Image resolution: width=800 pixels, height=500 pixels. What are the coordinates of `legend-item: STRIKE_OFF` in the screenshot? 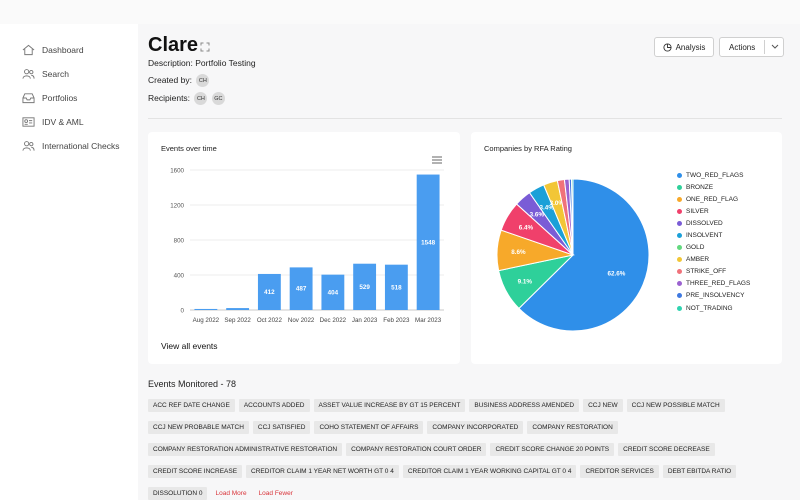 It's located at (713, 272).